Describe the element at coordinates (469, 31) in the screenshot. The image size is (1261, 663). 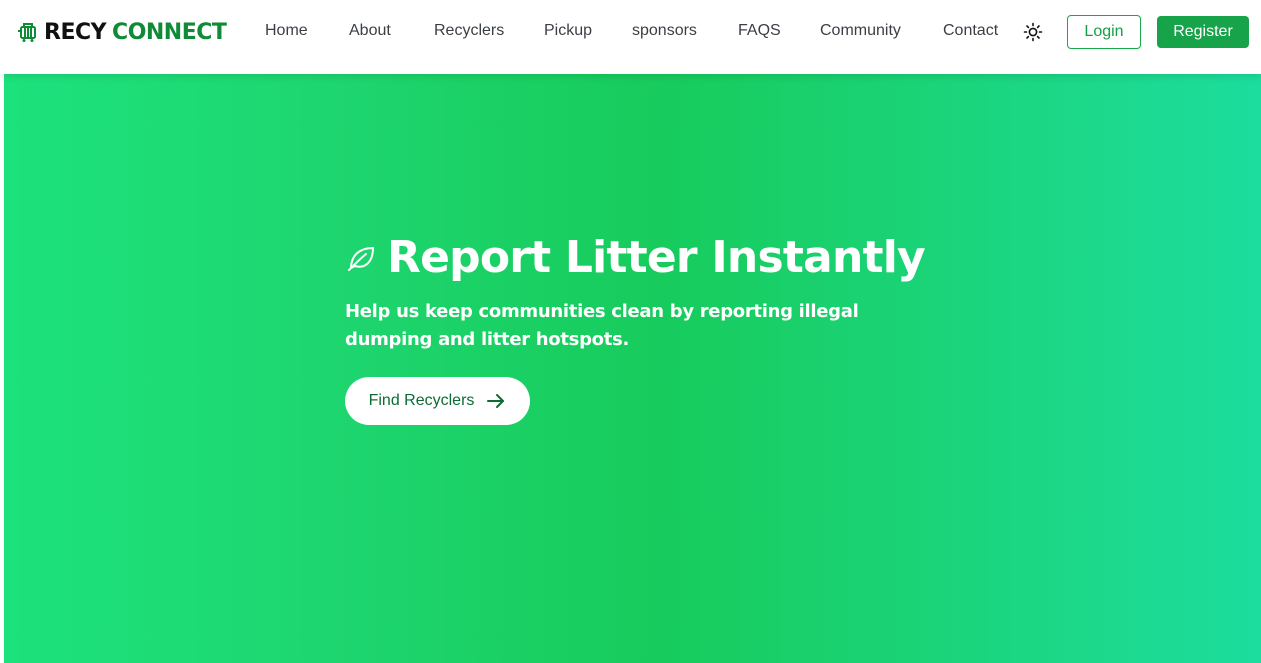
I see `nav-link-recyclers: Recyclers` at that location.